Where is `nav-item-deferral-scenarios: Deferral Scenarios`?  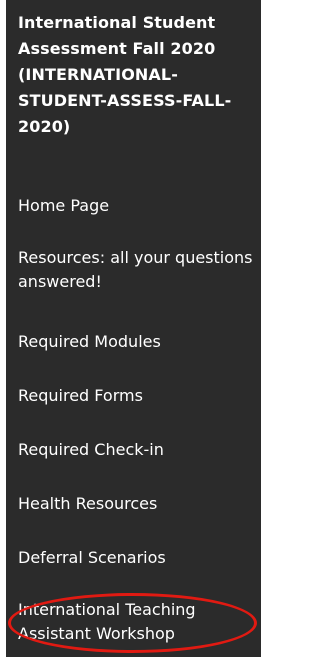
nav-item-deferral-scenarios: Deferral Scenarios is located at coordinates (137, 558).